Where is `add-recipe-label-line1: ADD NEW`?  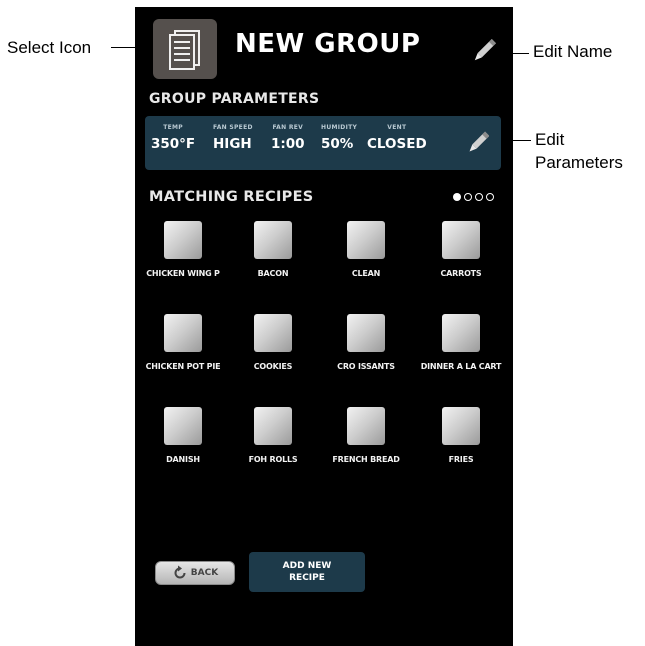
add-recipe-label-line1: ADD NEW is located at coordinates (307, 566).